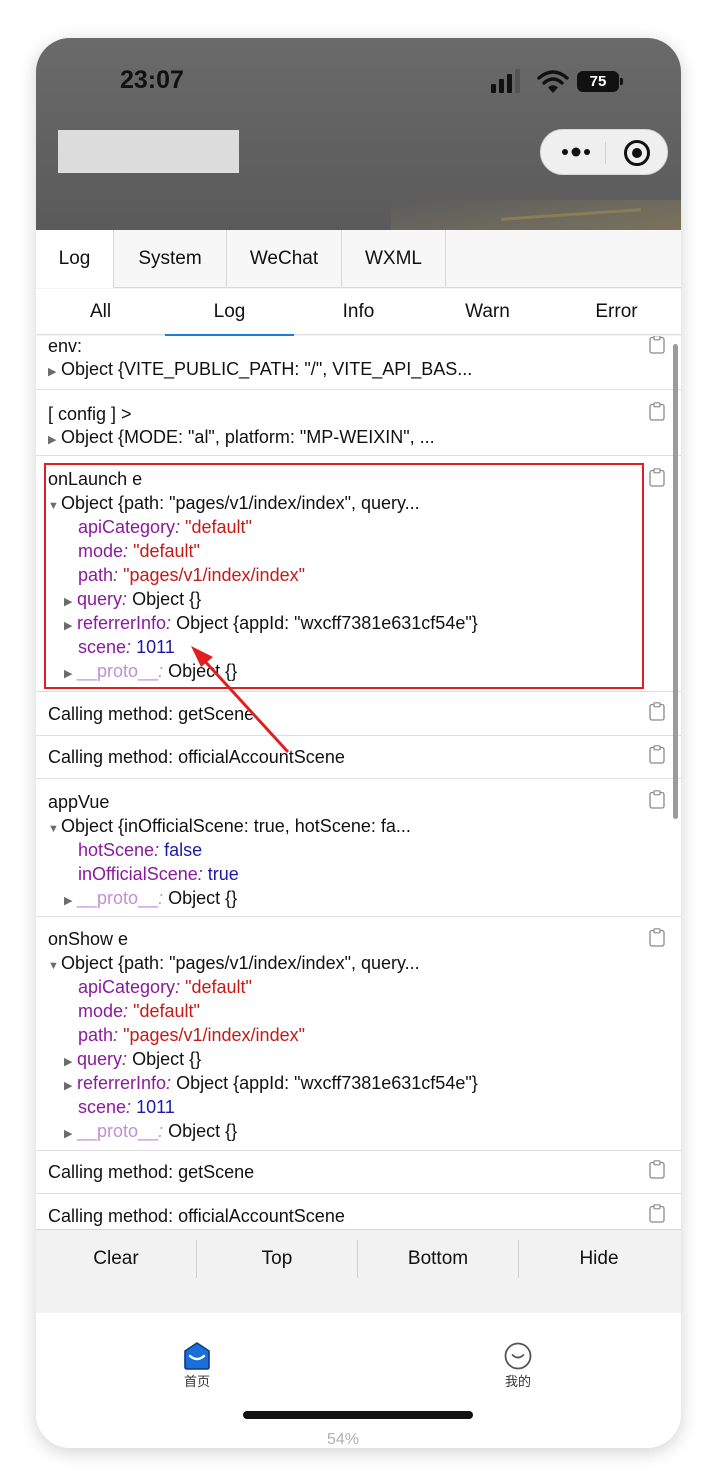 The image size is (720, 1484). Describe the element at coordinates (90, 414) in the screenshot. I see `log-title: [ config ] >` at that location.